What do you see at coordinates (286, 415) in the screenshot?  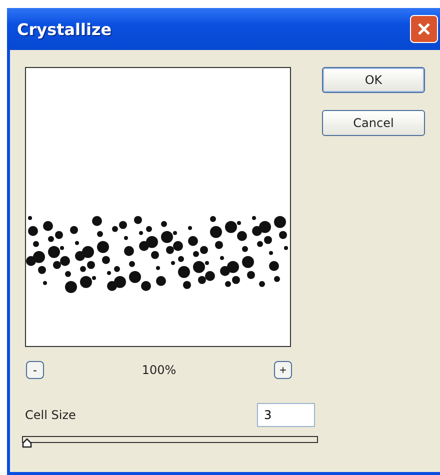 I see `cell-size-input: 3` at bounding box center [286, 415].